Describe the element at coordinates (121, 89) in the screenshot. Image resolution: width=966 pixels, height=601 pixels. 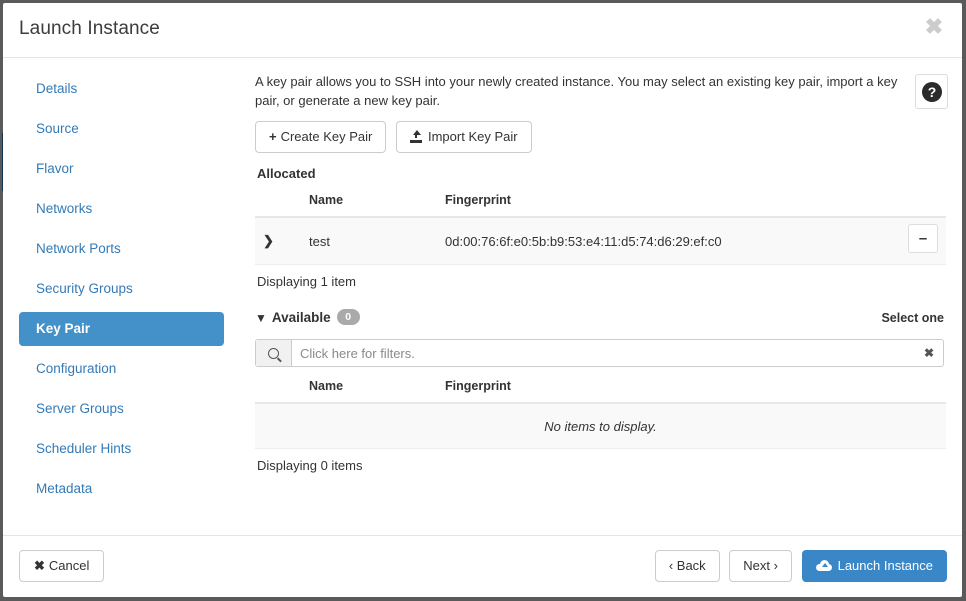
I see `sidebar-item-details: Details` at that location.